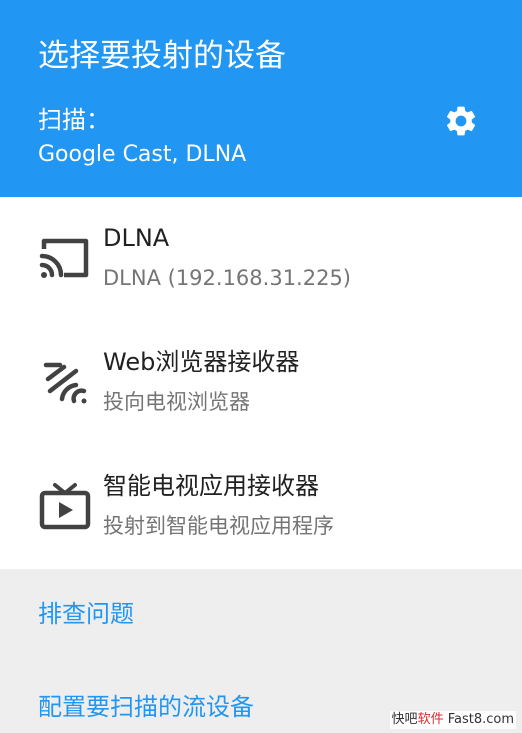 This screenshot has width=522, height=733. I want to click on settings-button, so click(461, 121).